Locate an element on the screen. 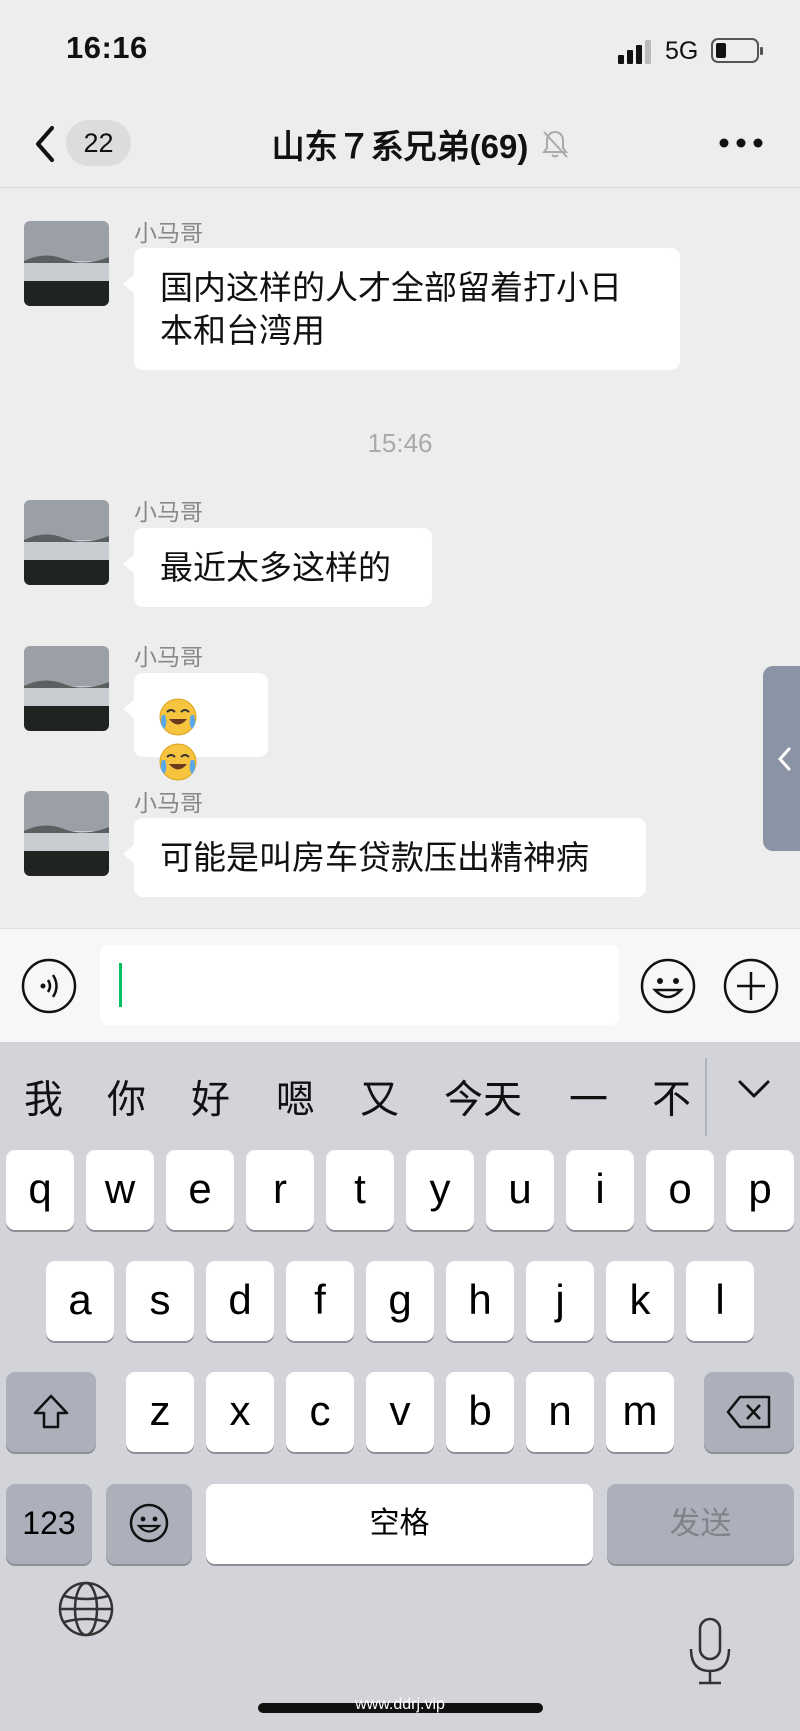 Image resolution: width=800 pixels, height=1731 pixels. candidate-word: 又 is located at coordinates (379, 1097).